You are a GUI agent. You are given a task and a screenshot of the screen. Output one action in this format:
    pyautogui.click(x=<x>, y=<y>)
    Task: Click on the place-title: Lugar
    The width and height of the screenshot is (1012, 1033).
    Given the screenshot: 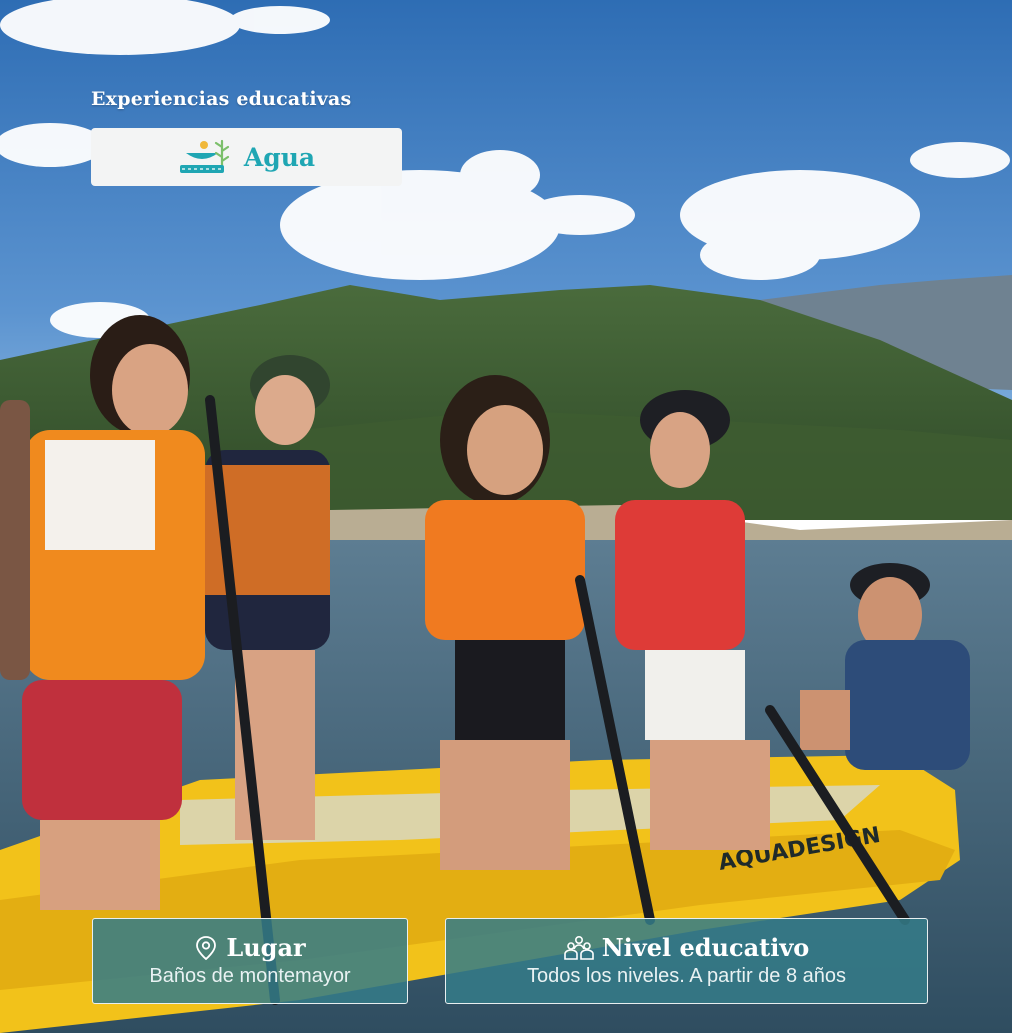 What is the action you would take?
    pyautogui.click(x=266, y=947)
    